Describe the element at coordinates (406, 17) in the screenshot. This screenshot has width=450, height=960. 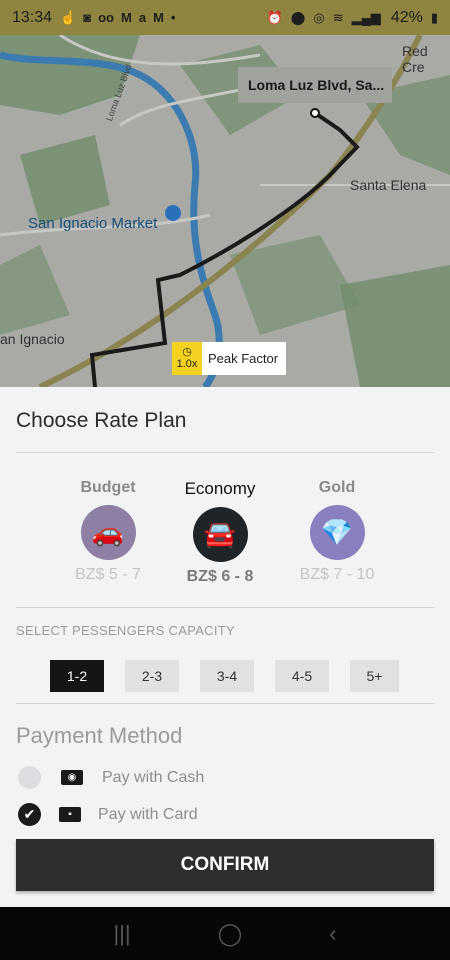
I see `battery-level: 42%` at that location.